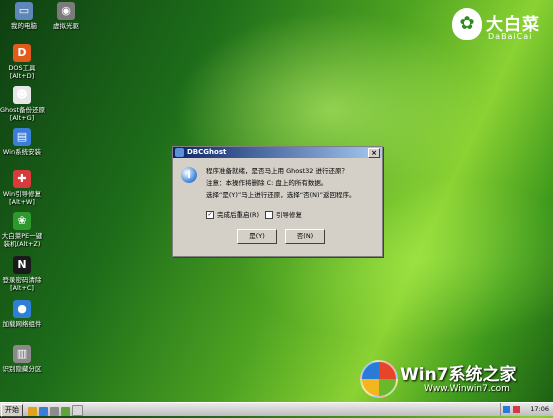 The image size is (553, 418). What do you see at coordinates (281, 195) in the screenshot?
I see `message-line-3: 选择“是(Y)”马上进行还原，选择“否(N)”返回程序。` at bounding box center [281, 195].